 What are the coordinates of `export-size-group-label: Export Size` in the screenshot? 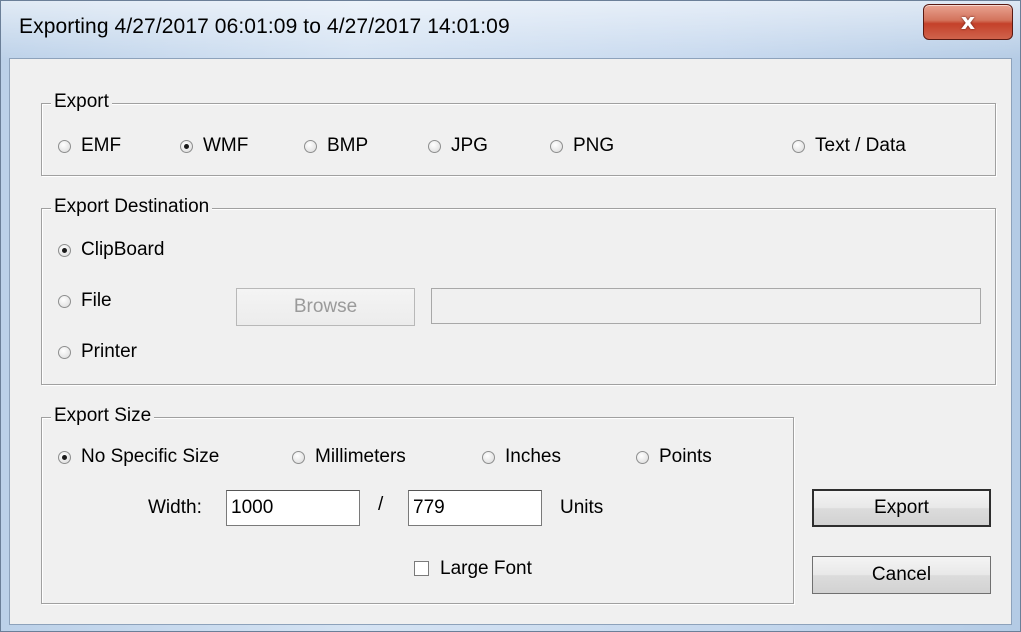 It's located at (103, 416).